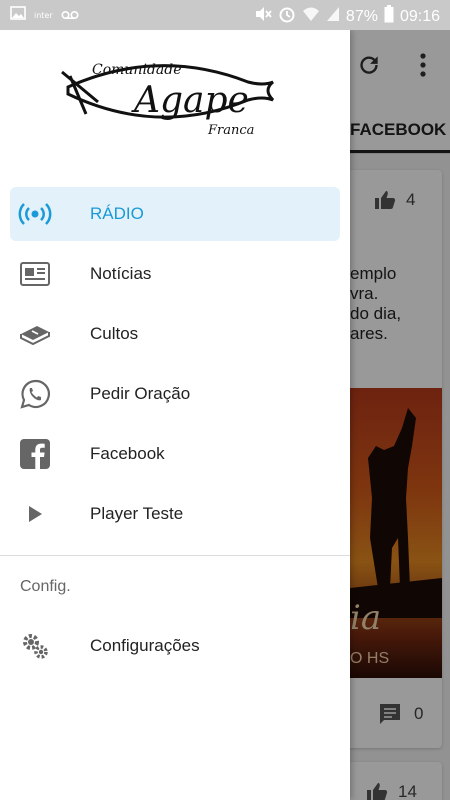  Describe the element at coordinates (70, 16) in the screenshot. I see `voicemail-icon` at that location.